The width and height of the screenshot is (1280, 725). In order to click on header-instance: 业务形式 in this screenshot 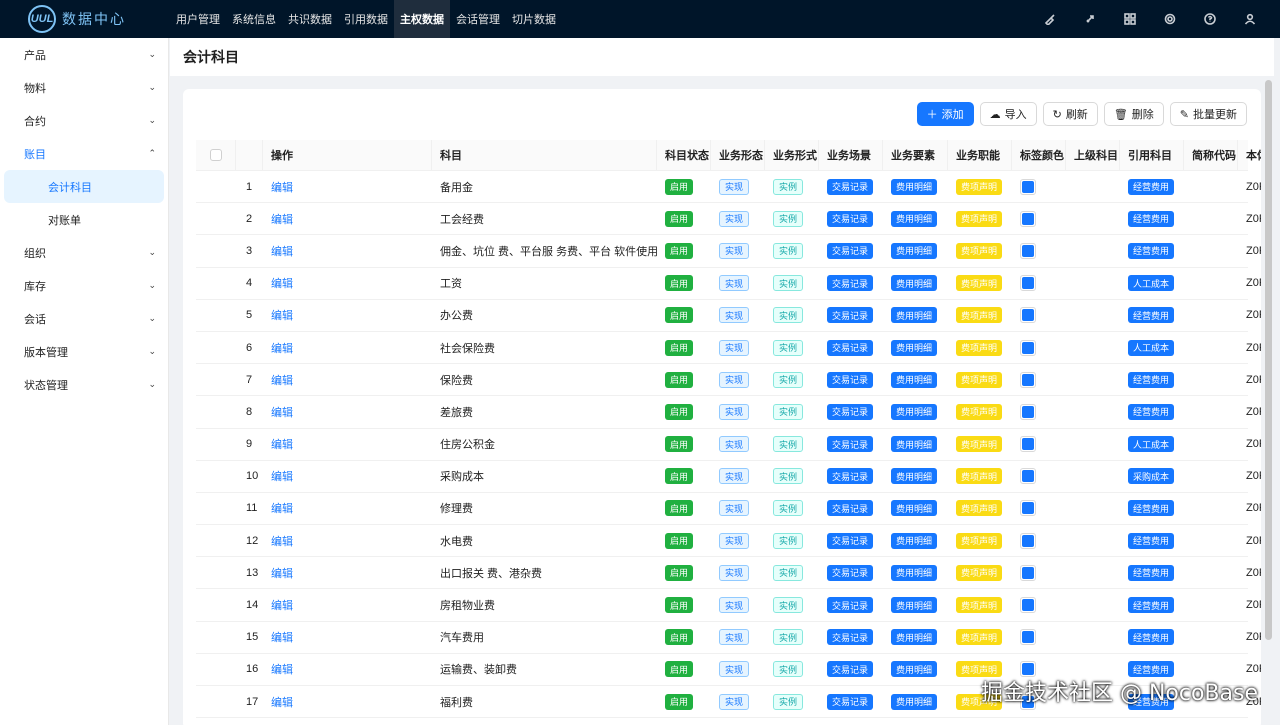, I will do `click(792, 155)`.